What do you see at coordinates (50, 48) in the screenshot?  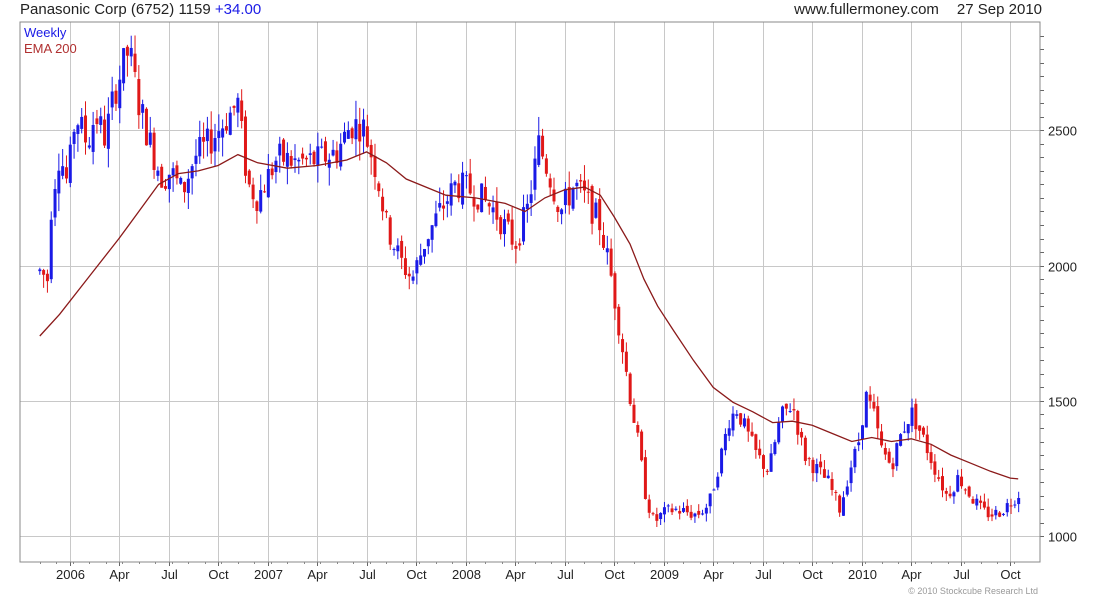 I see `legend-ema: EMA 200` at bounding box center [50, 48].